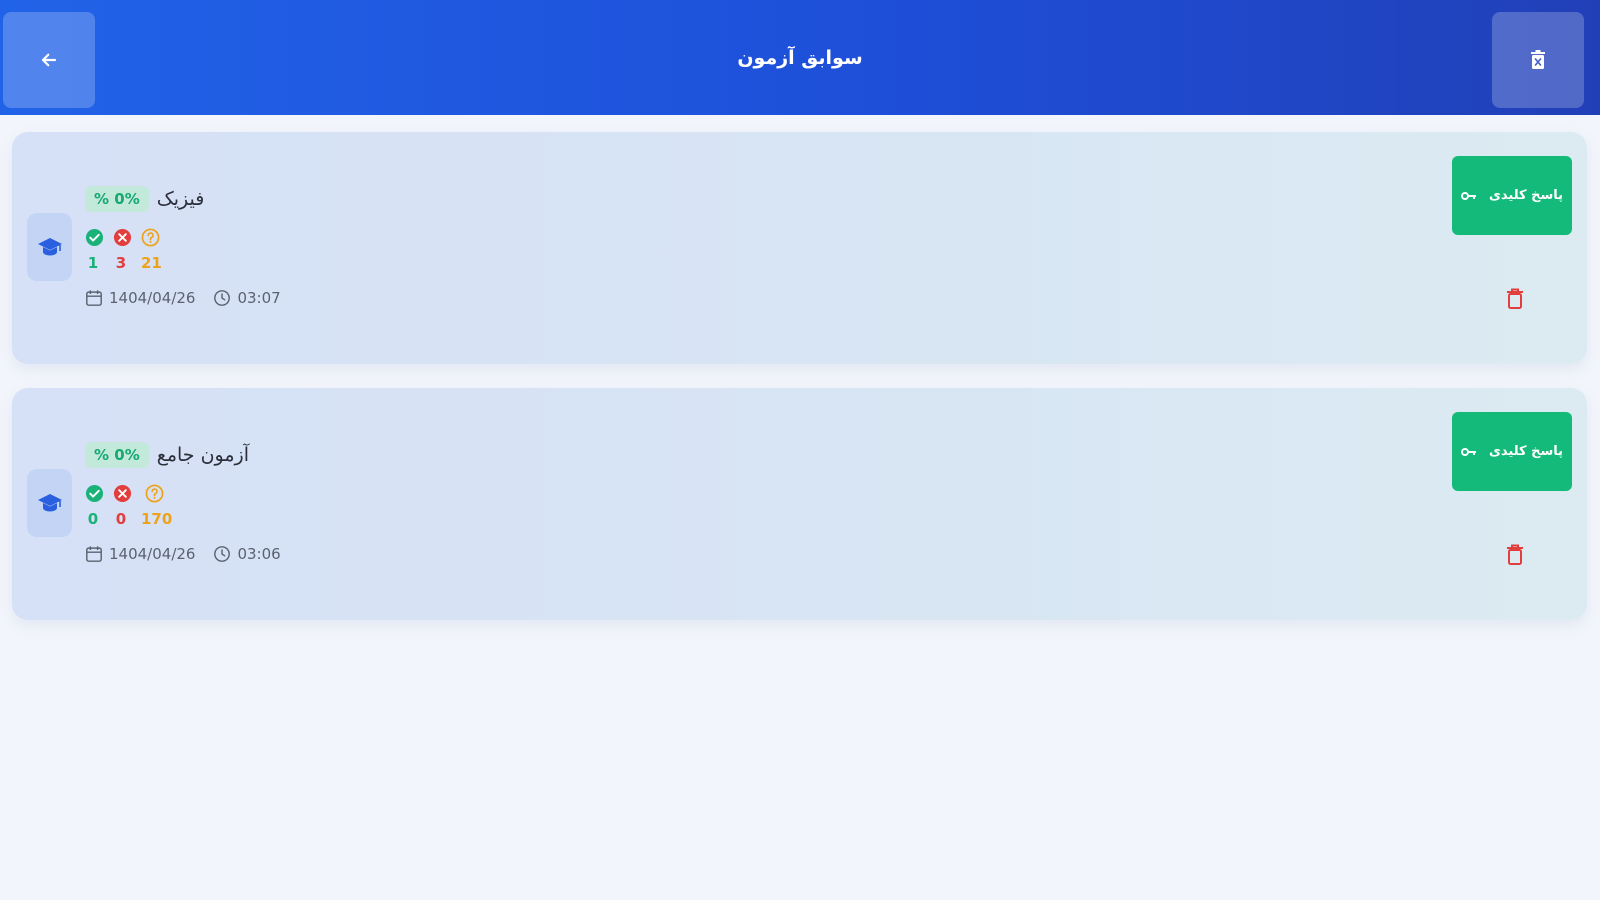 The width and height of the screenshot is (1600, 900). What do you see at coordinates (121, 519) in the screenshot?
I see `wrong-count: 0` at bounding box center [121, 519].